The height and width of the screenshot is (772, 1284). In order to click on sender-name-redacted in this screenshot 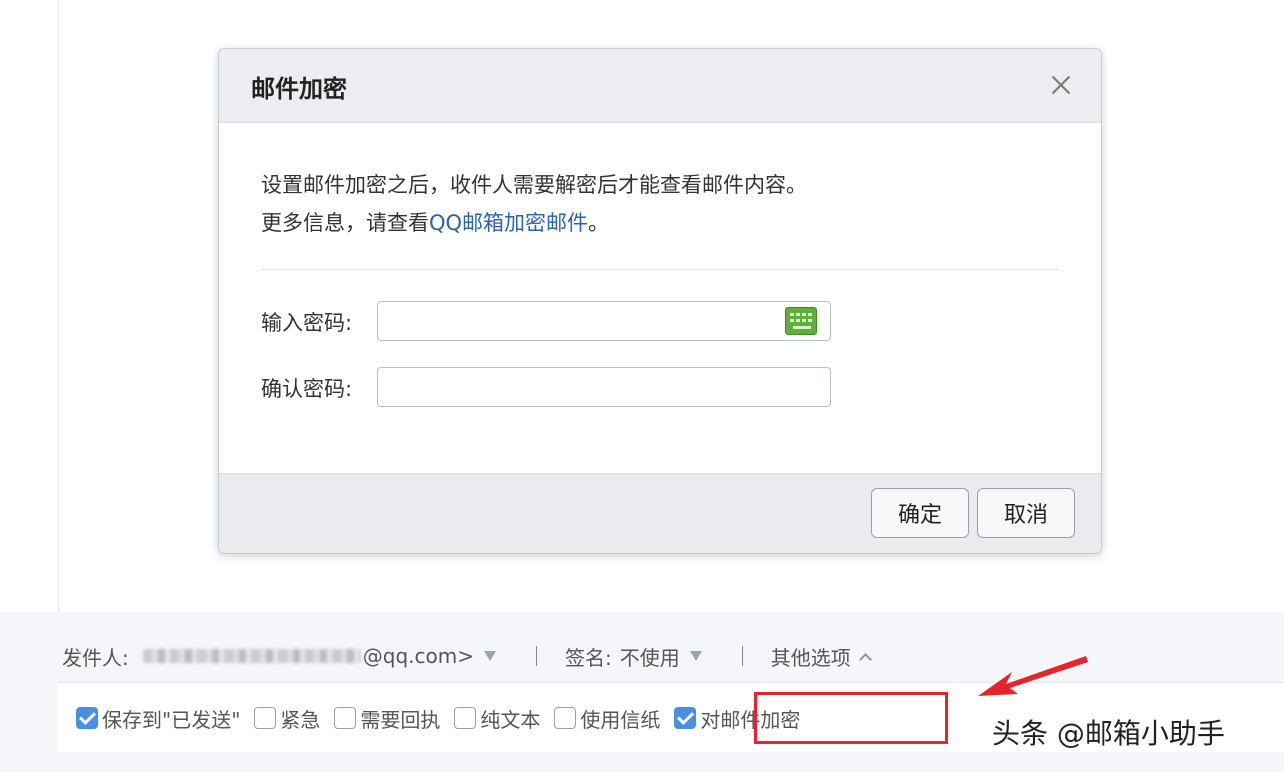, I will do `click(251, 656)`.